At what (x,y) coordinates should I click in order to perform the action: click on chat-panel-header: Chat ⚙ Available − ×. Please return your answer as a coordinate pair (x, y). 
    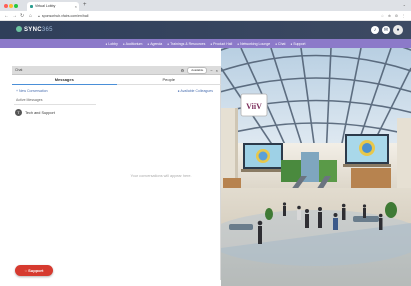
    Looking at the image, I should click on (116, 70).